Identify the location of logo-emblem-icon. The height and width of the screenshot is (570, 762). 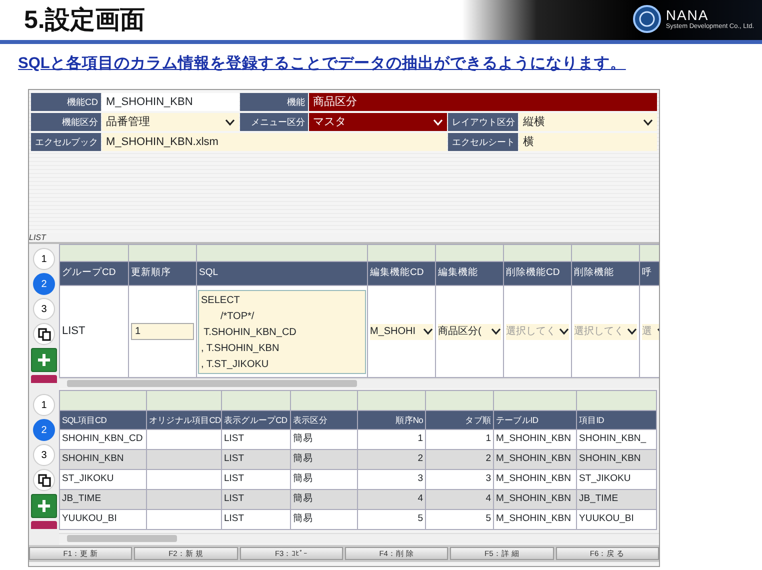
(647, 19).